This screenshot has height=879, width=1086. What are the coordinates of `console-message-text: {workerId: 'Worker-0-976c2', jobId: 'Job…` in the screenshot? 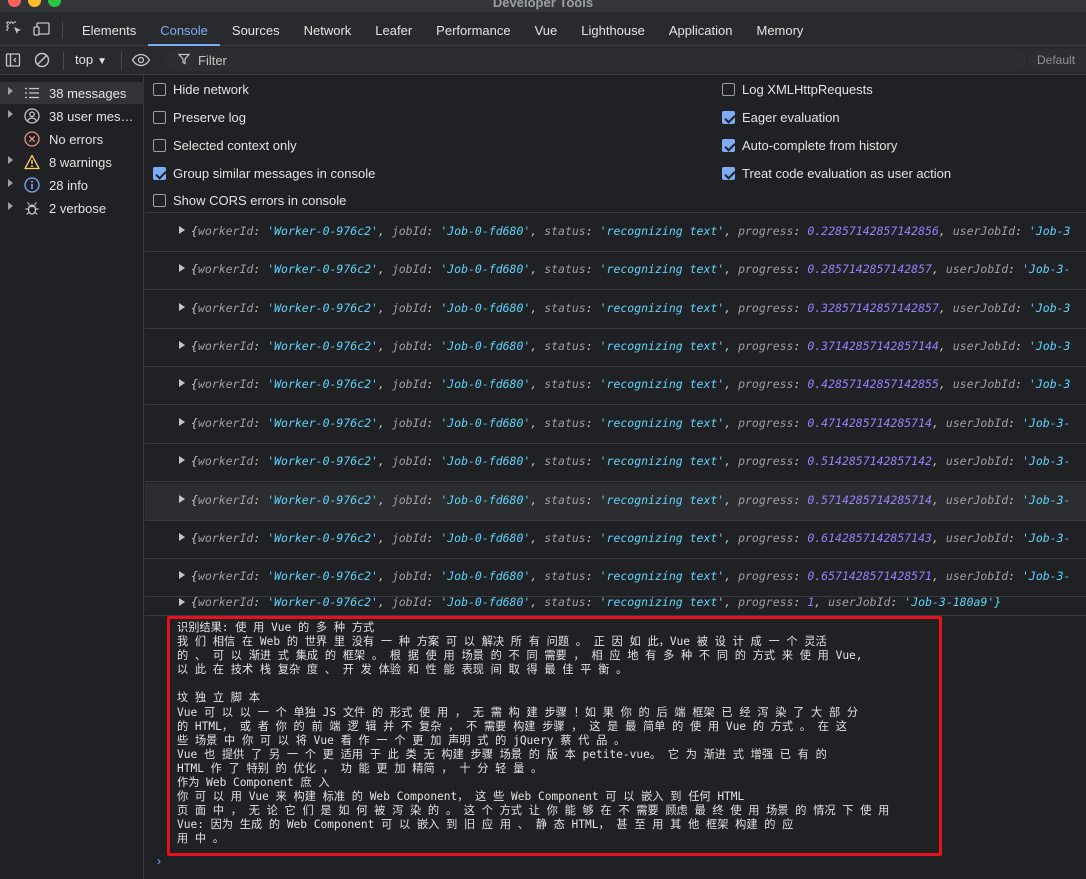 It's located at (630, 423).